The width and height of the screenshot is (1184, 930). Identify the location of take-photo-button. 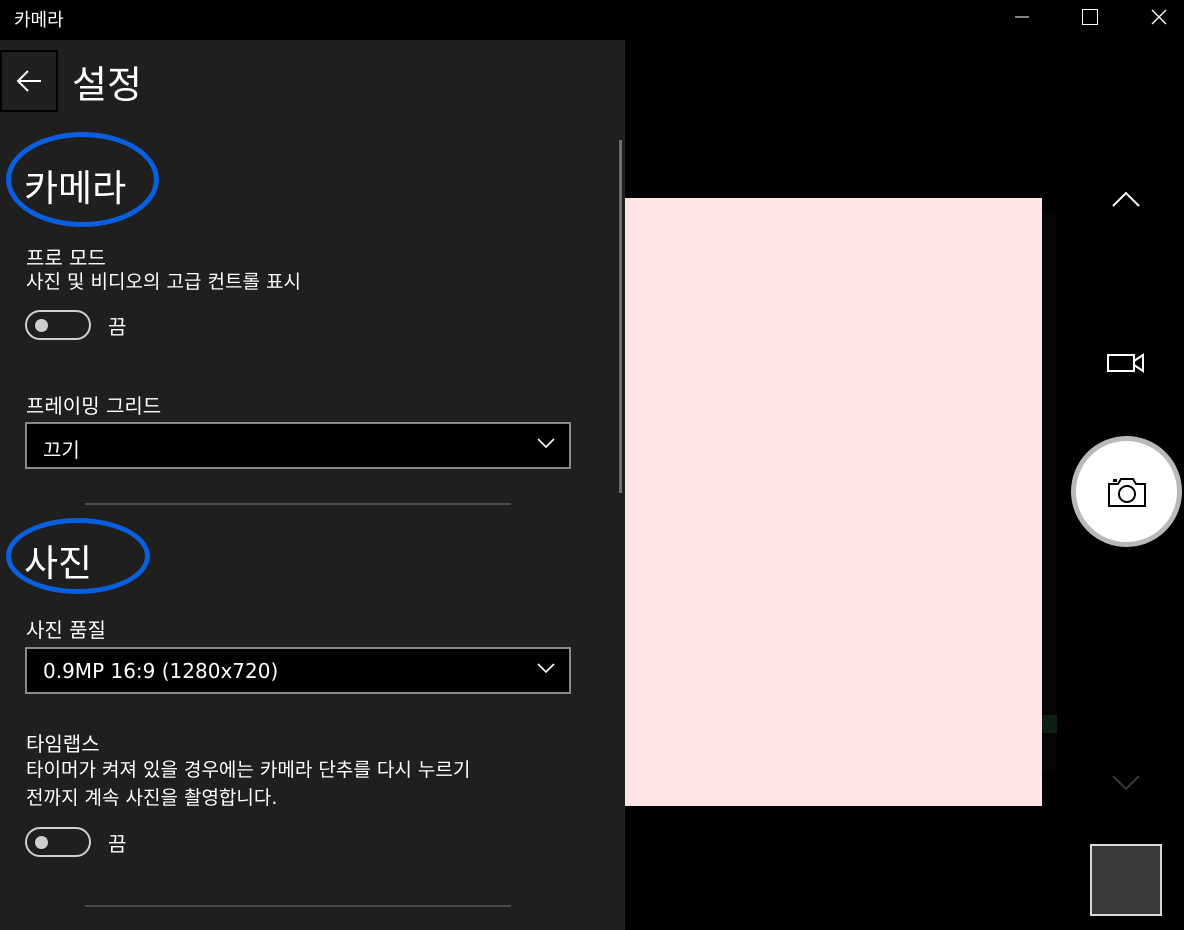
(1126, 491).